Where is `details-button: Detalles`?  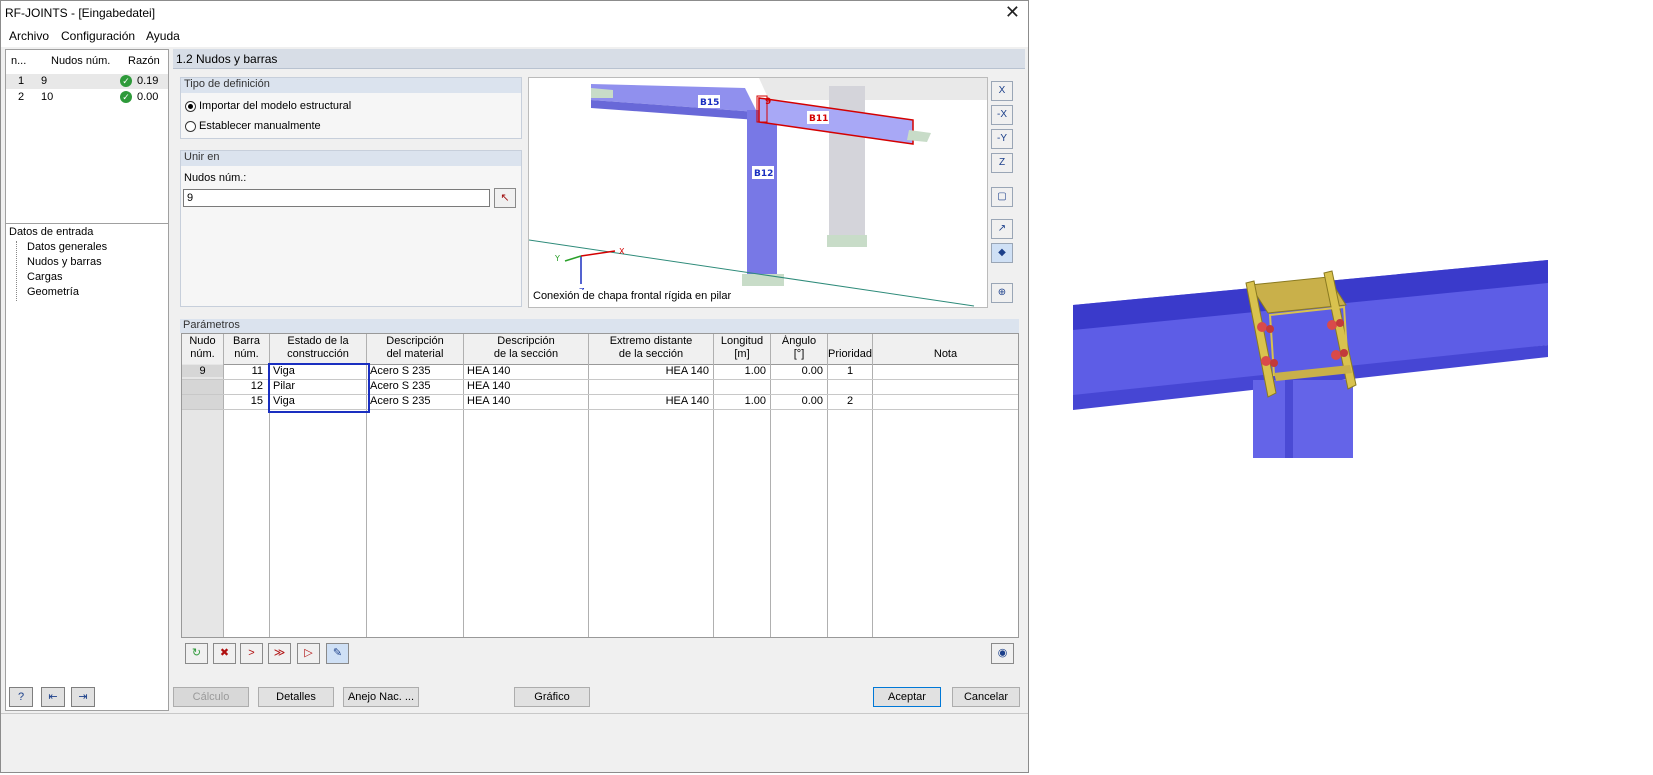
details-button: Detalles is located at coordinates (296, 697).